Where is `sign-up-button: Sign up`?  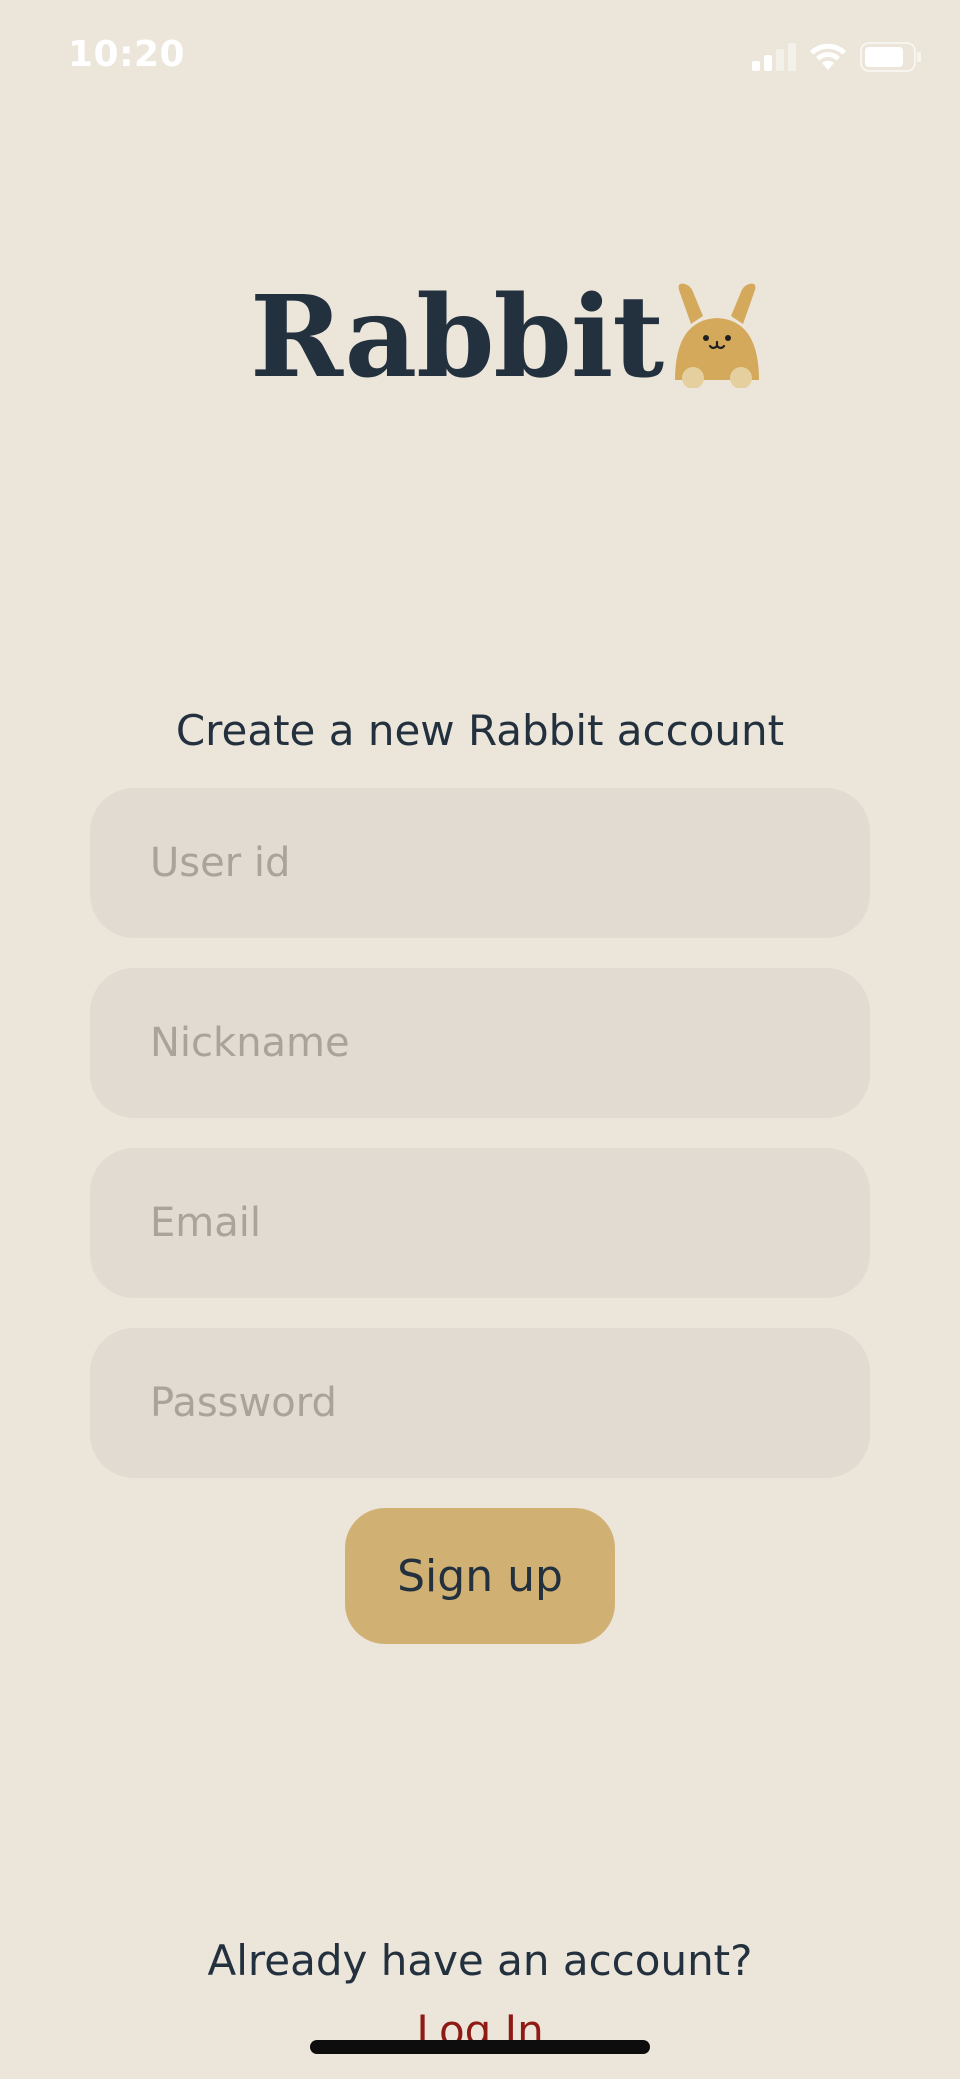
sign-up-button: Sign up is located at coordinates (480, 1576).